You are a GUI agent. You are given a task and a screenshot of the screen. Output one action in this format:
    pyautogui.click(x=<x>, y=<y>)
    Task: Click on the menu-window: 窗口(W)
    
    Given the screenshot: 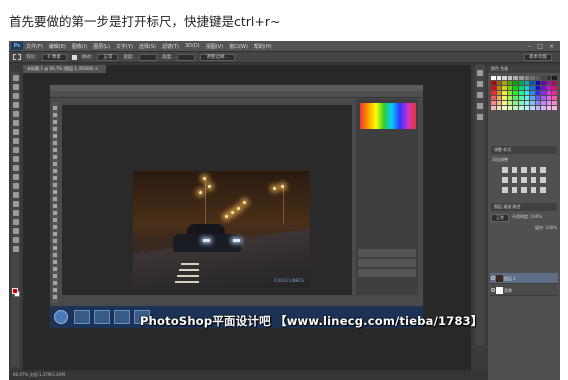 What is the action you would take?
    pyautogui.click(x=238, y=46)
    